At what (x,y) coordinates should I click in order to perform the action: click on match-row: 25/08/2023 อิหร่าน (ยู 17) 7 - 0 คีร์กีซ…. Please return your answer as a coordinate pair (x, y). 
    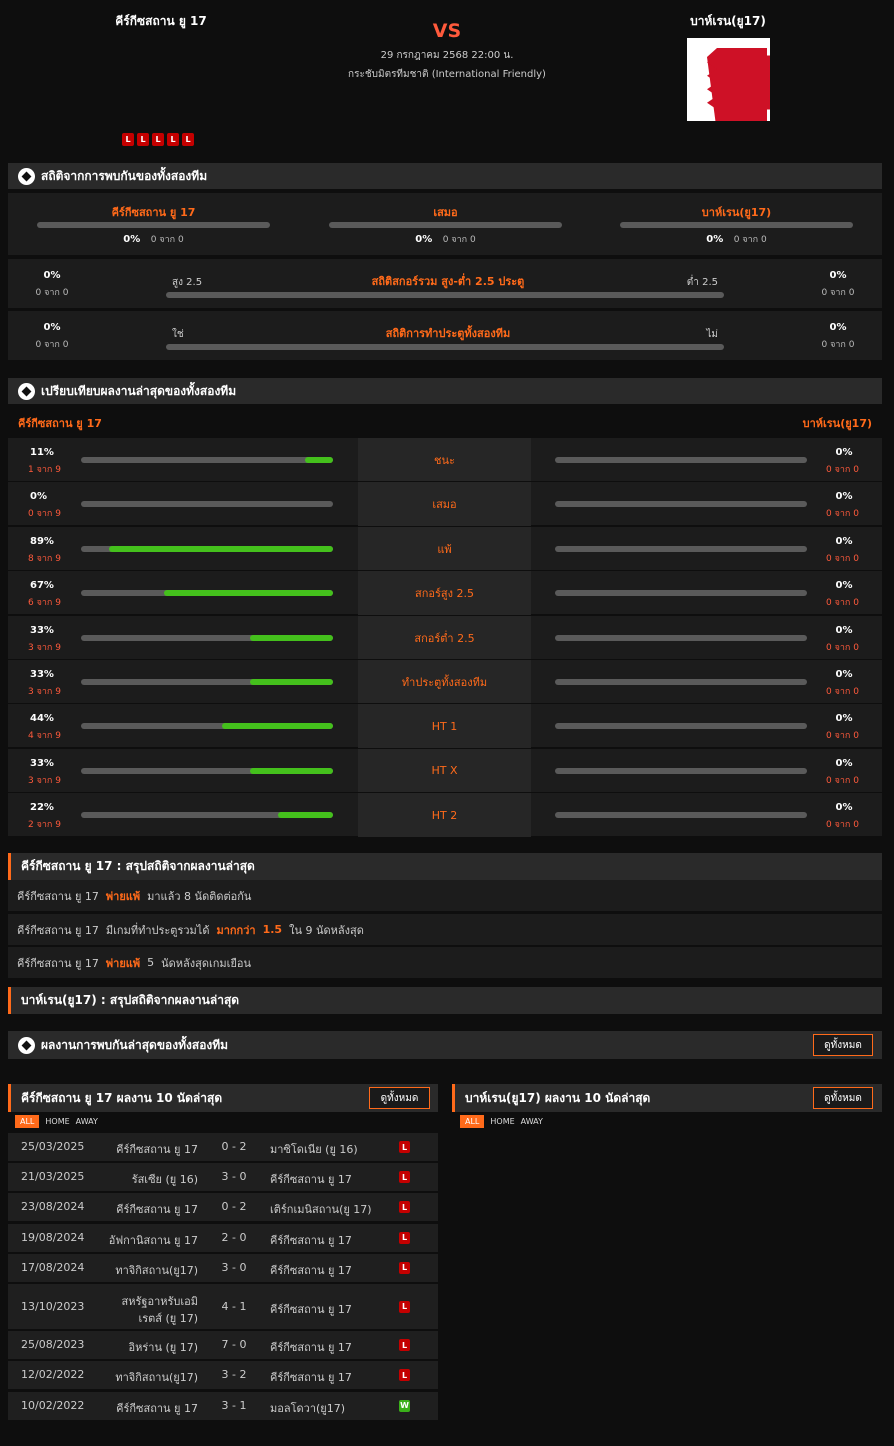
    Looking at the image, I should click on (223, 1345).